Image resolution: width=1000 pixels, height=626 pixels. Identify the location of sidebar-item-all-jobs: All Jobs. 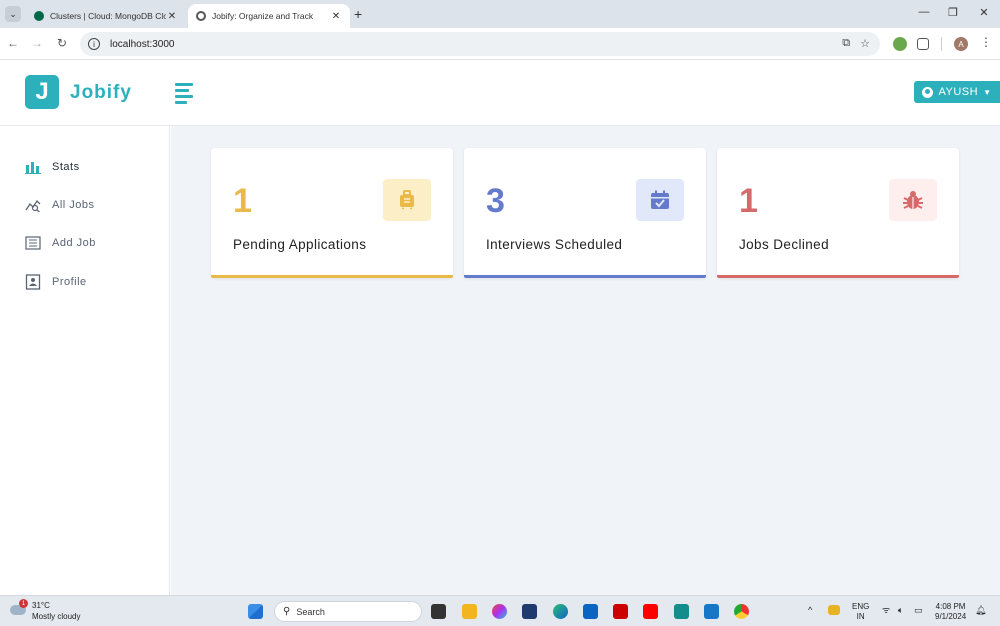
(59, 205).